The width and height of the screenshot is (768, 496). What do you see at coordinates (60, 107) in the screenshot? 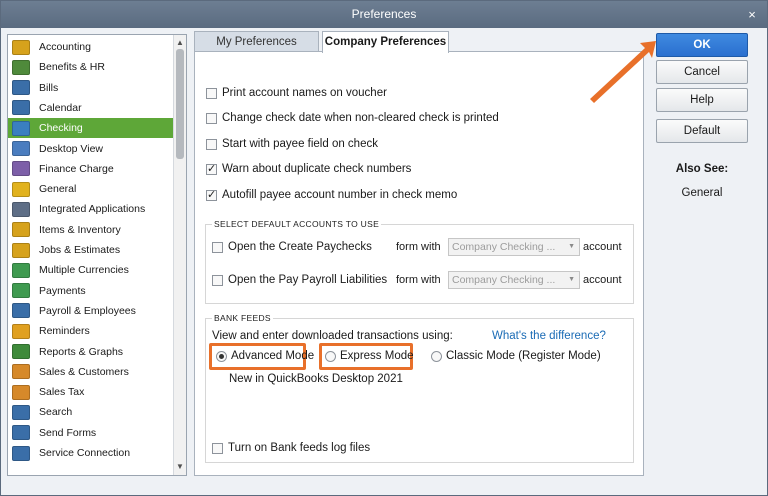
I see `sidebar-item-label: Calendar` at bounding box center [60, 107].